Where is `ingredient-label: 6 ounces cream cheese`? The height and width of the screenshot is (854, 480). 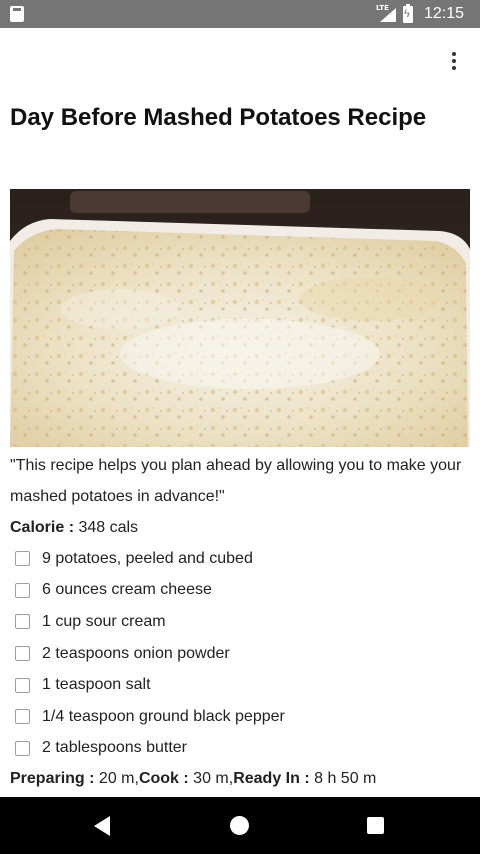 ingredient-label: 6 ounces cream cheese is located at coordinates (127, 590).